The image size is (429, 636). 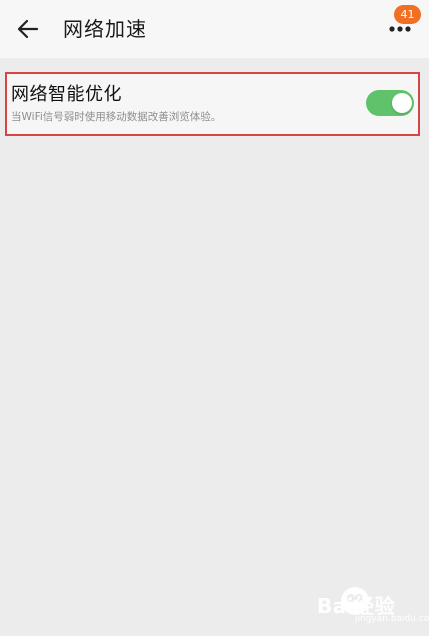 I want to click on setting-description: 当WiFi信号弱时使用移动数据改善浏览体验。, so click(x=116, y=117).